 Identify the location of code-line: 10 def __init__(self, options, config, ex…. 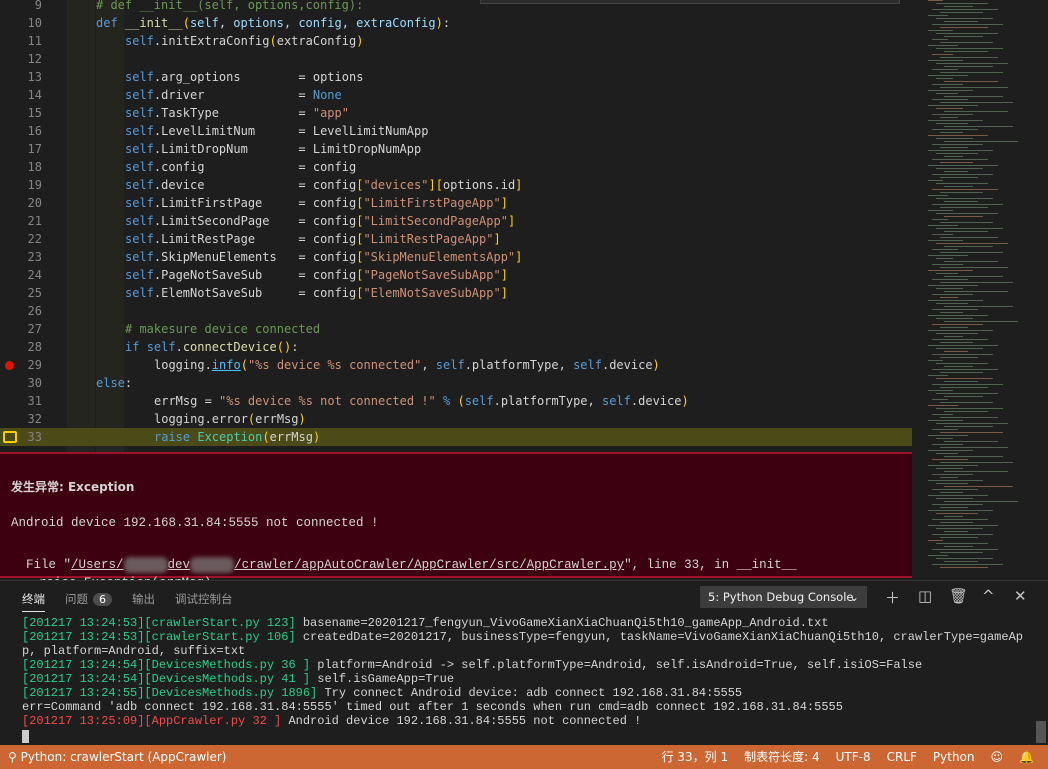
(456, 23).